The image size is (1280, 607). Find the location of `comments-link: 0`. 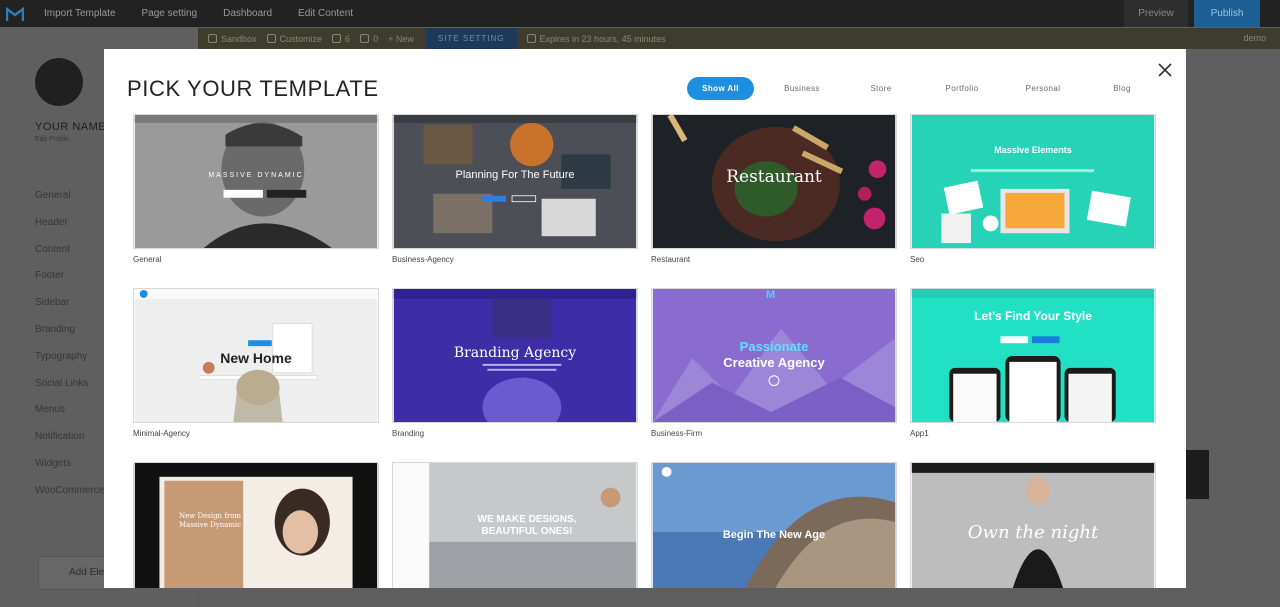

comments-link: 0 is located at coordinates (369, 39).